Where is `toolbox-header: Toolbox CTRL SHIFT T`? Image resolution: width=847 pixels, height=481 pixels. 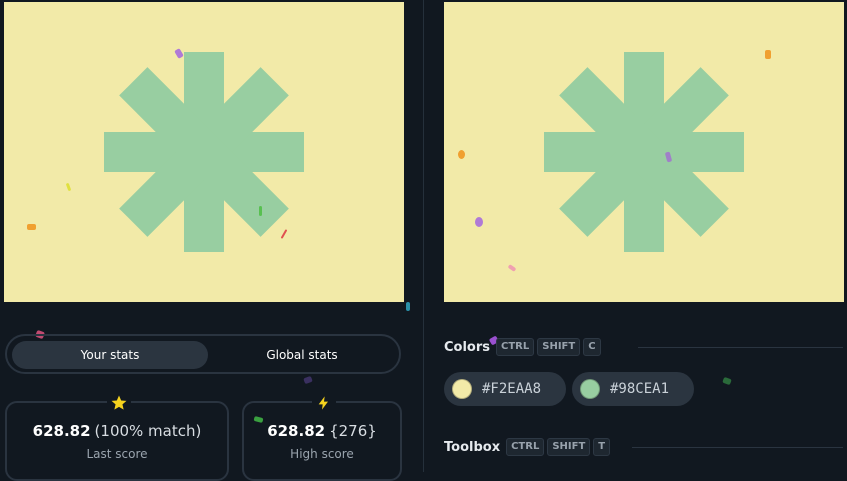 toolbox-header: Toolbox CTRL SHIFT T is located at coordinates (528, 447).